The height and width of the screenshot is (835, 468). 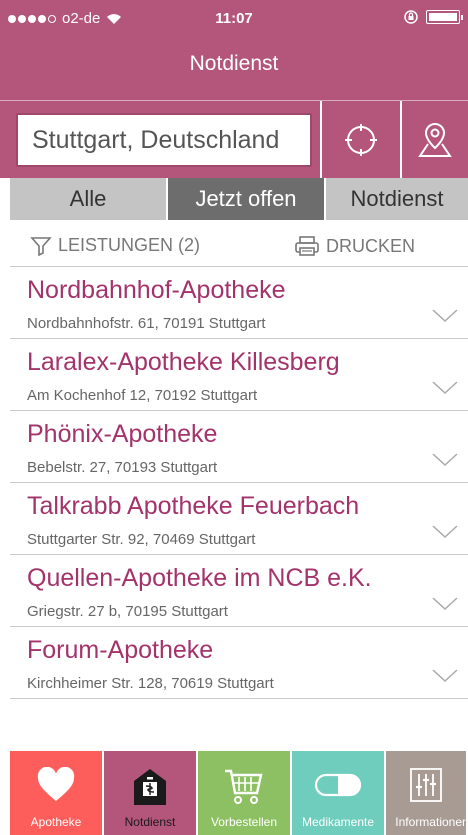 What do you see at coordinates (150, 787) in the screenshot?
I see `emergency-pharmacy-icon` at bounding box center [150, 787].